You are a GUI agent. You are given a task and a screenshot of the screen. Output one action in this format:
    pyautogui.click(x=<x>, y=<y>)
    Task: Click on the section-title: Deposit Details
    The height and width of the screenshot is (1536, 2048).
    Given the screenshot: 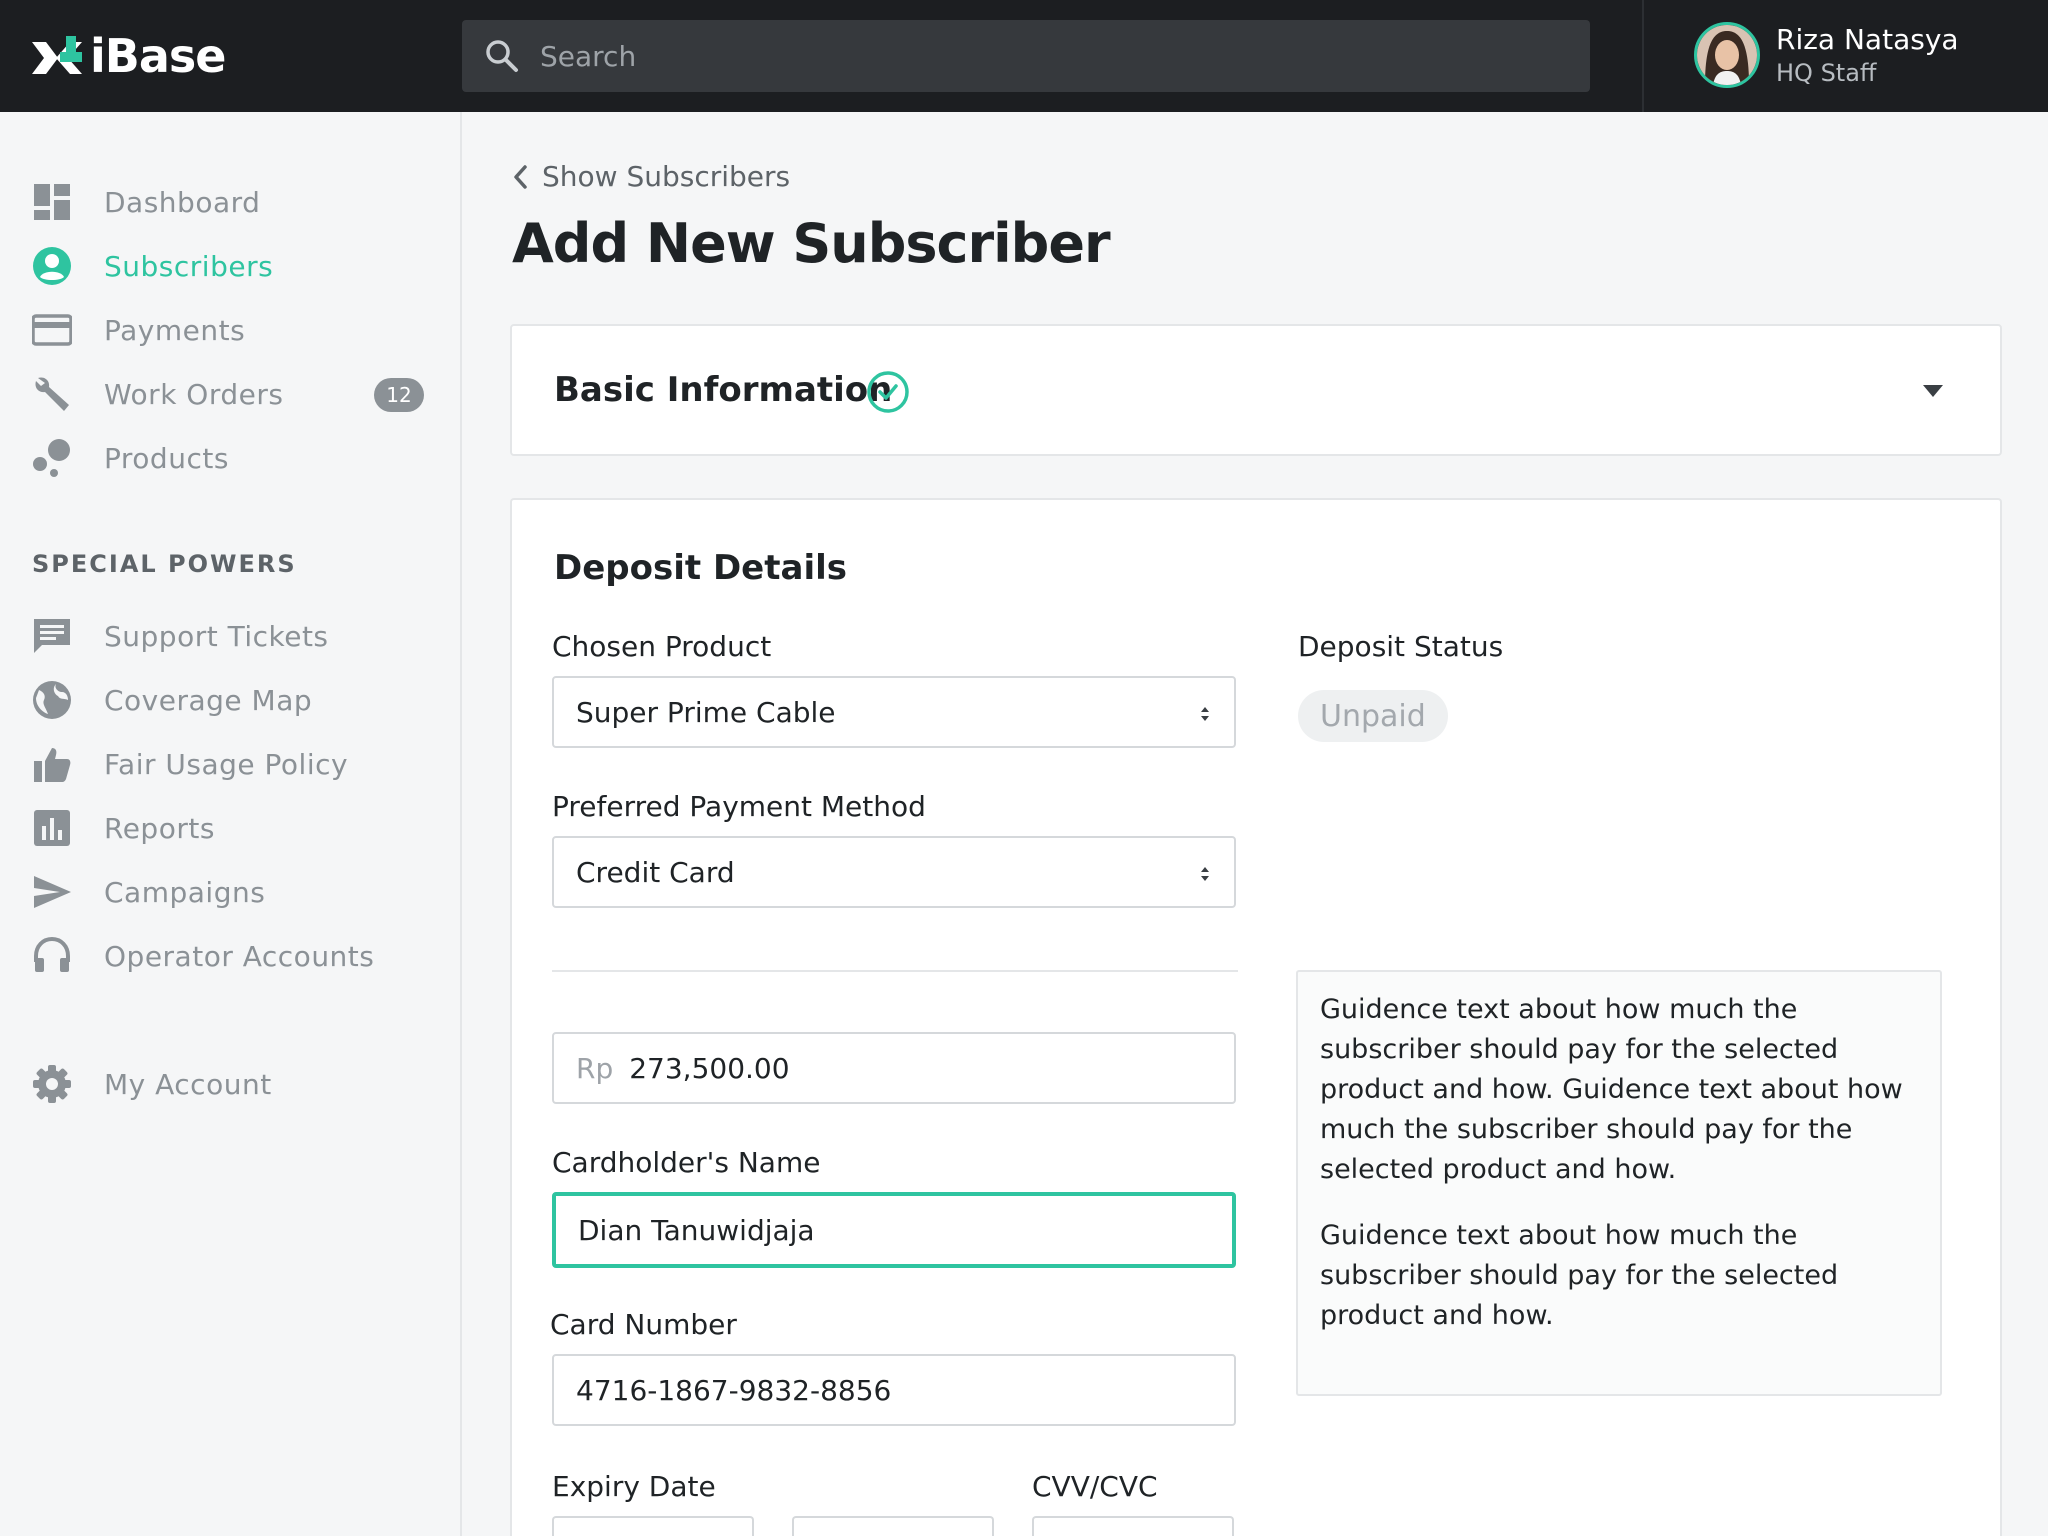 What is the action you would take?
    pyautogui.click(x=700, y=568)
    